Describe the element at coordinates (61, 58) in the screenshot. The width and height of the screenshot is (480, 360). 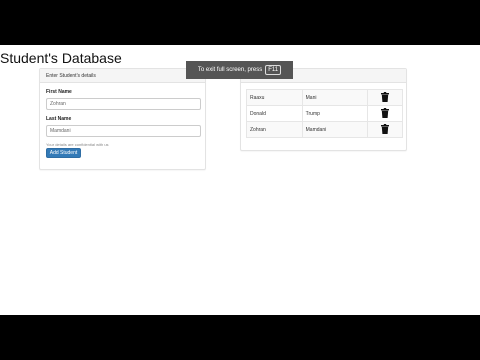
I see `page-title: Student's Database` at that location.